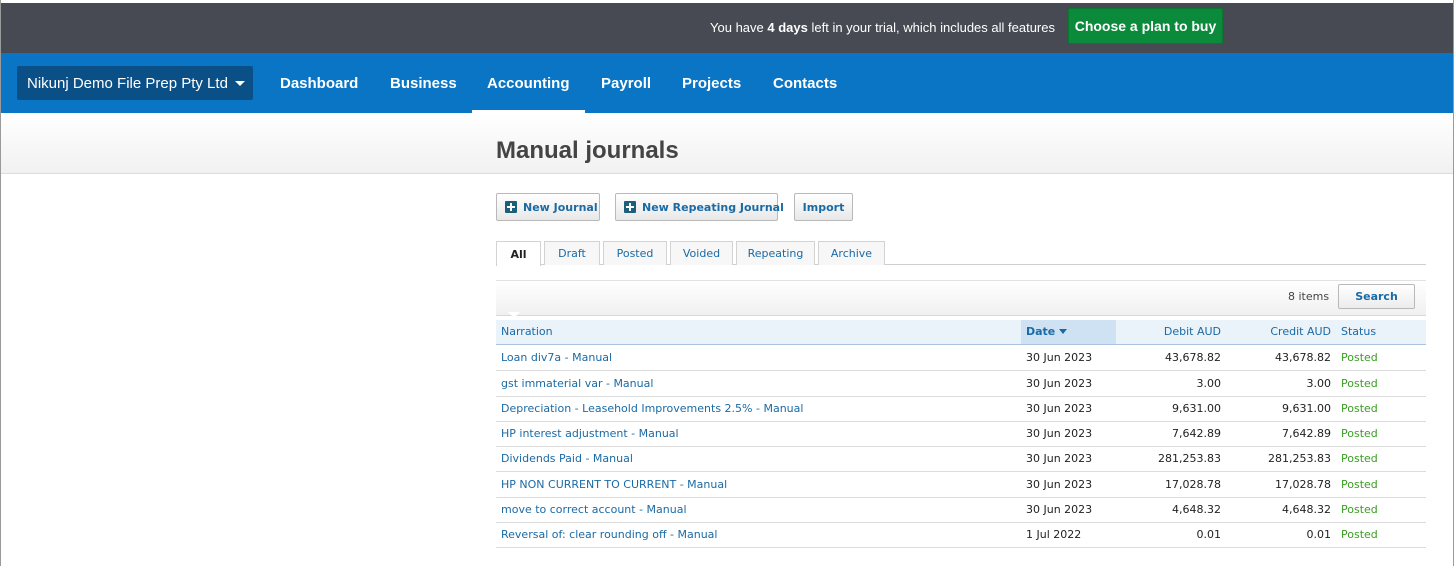 Image resolution: width=1454 pixels, height=566 pixels. I want to click on new-repeating-journal-button: New Repeating Journal, so click(699, 207).